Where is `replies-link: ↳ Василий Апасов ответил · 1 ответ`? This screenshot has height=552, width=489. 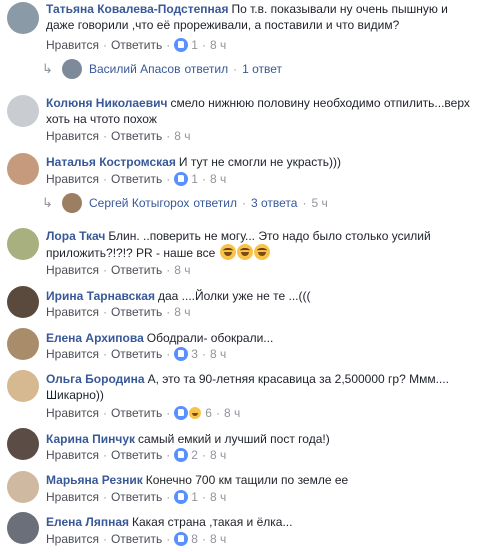
replies-link: ↳ Василий Апасов ответил · 1 ответ is located at coordinates (162, 69).